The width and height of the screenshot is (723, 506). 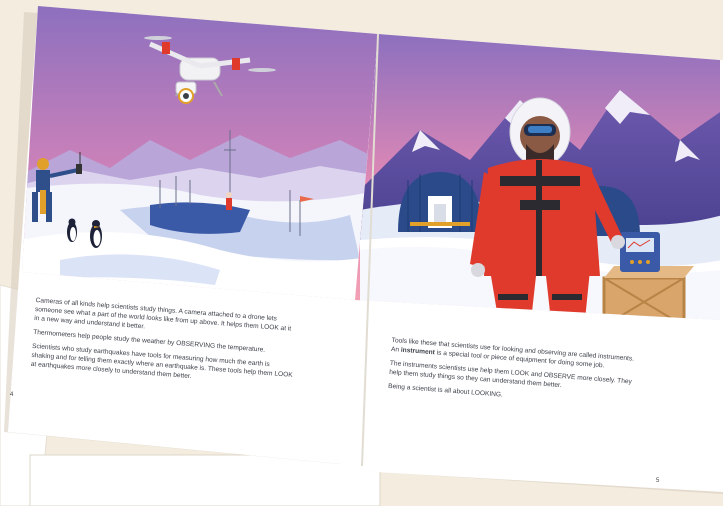 What do you see at coordinates (418, 351) in the screenshot?
I see `instrument-term: instrument` at bounding box center [418, 351].